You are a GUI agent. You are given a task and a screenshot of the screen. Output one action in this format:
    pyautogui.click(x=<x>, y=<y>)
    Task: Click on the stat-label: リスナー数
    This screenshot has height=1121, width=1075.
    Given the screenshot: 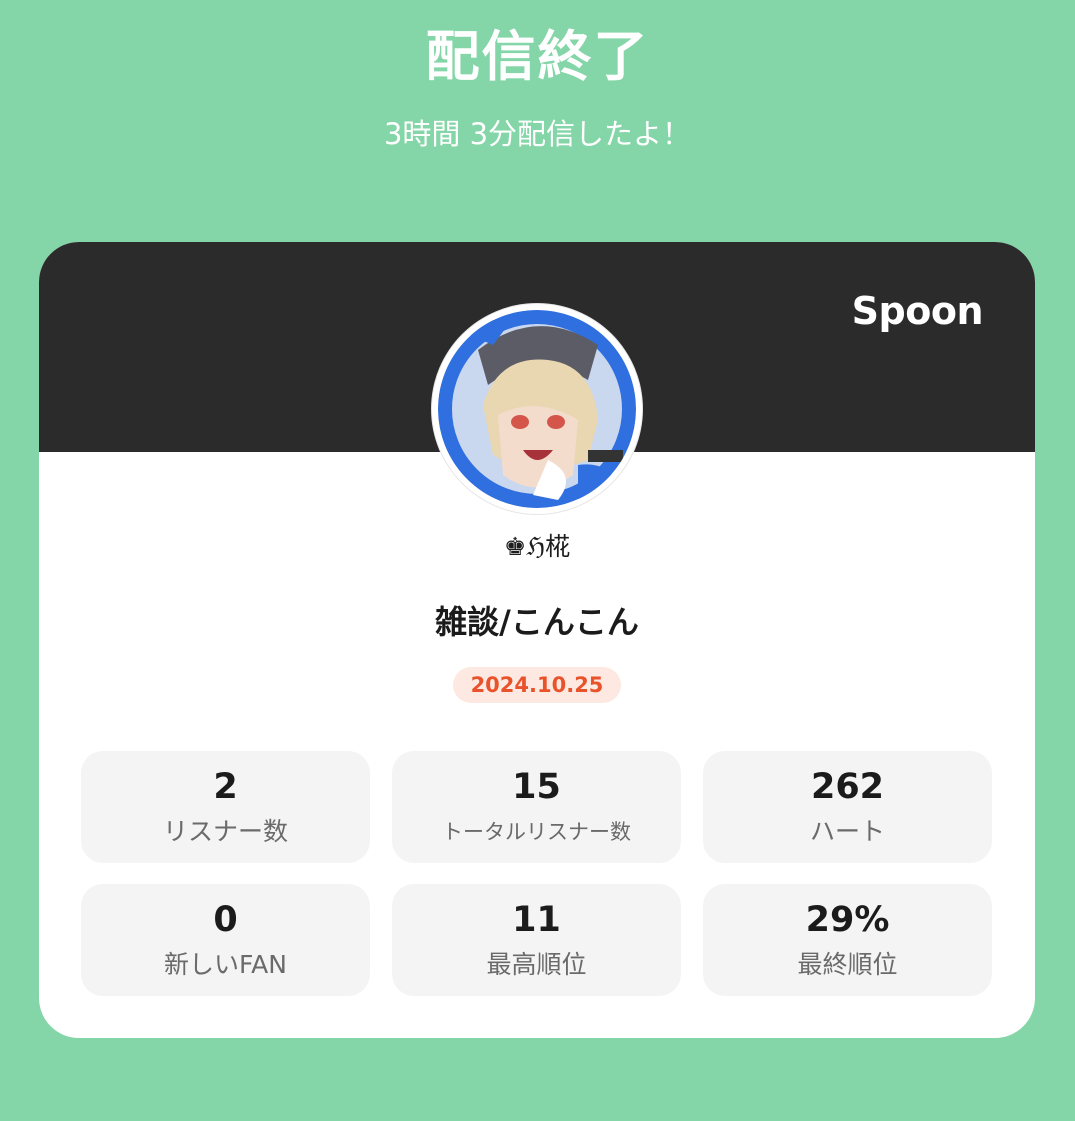 What is the action you would take?
    pyautogui.click(x=225, y=831)
    